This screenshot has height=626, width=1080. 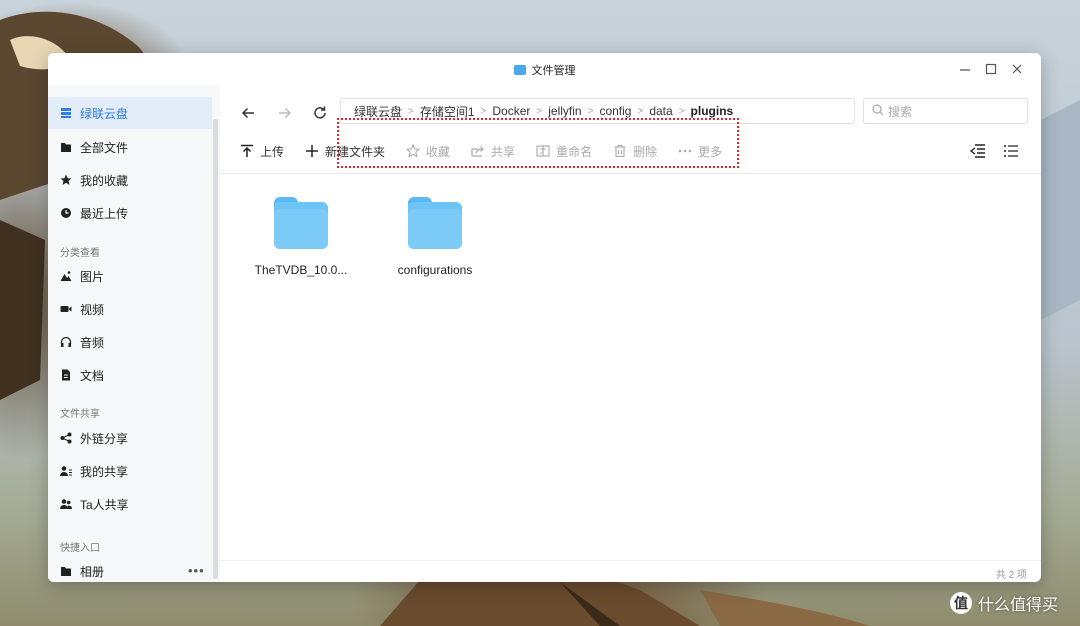 What do you see at coordinates (130, 438) in the screenshot?
I see `sidebar-item-link-share: 外链分享` at bounding box center [130, 438].